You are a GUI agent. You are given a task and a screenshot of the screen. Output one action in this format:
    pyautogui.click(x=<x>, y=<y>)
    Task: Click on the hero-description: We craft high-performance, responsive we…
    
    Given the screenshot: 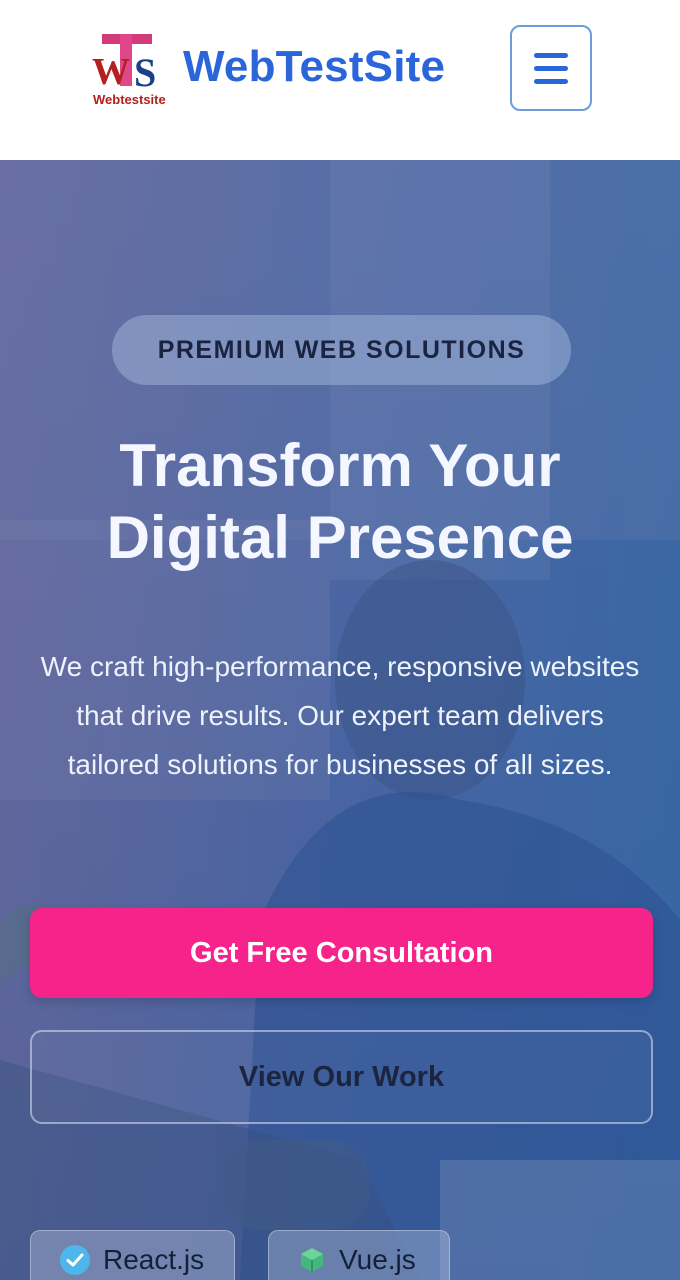 What is the action you would take?
    pyautogui.click(x=340, y=715)
    